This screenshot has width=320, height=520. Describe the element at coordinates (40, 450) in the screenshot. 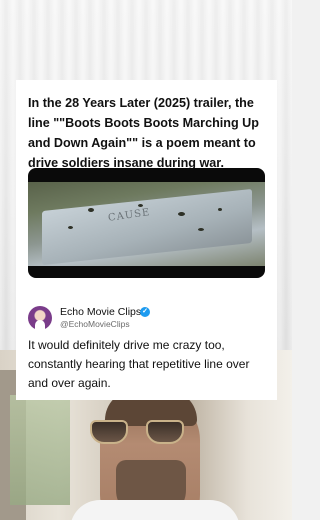

I see `background-window` at that location.